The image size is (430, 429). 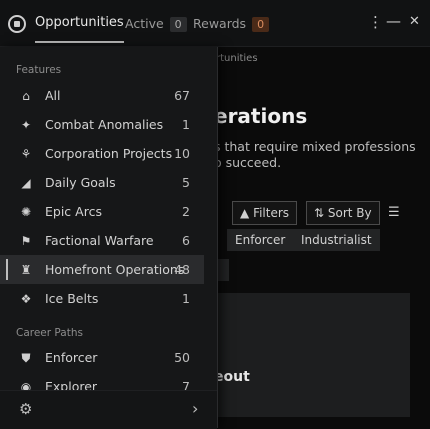 I want to click on menu-item-label: Factional Warfare, so click(x=99, y=240).